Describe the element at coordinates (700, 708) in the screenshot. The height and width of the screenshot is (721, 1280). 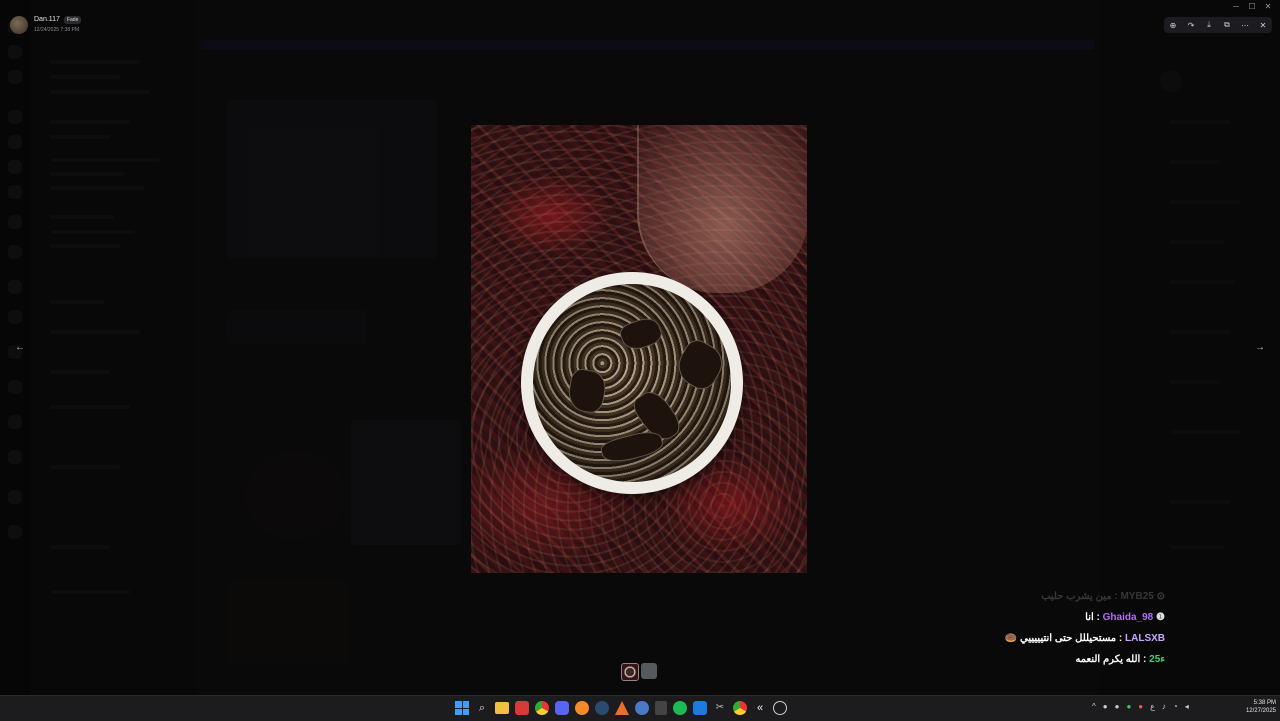
I see `app-store-icon` at that location.